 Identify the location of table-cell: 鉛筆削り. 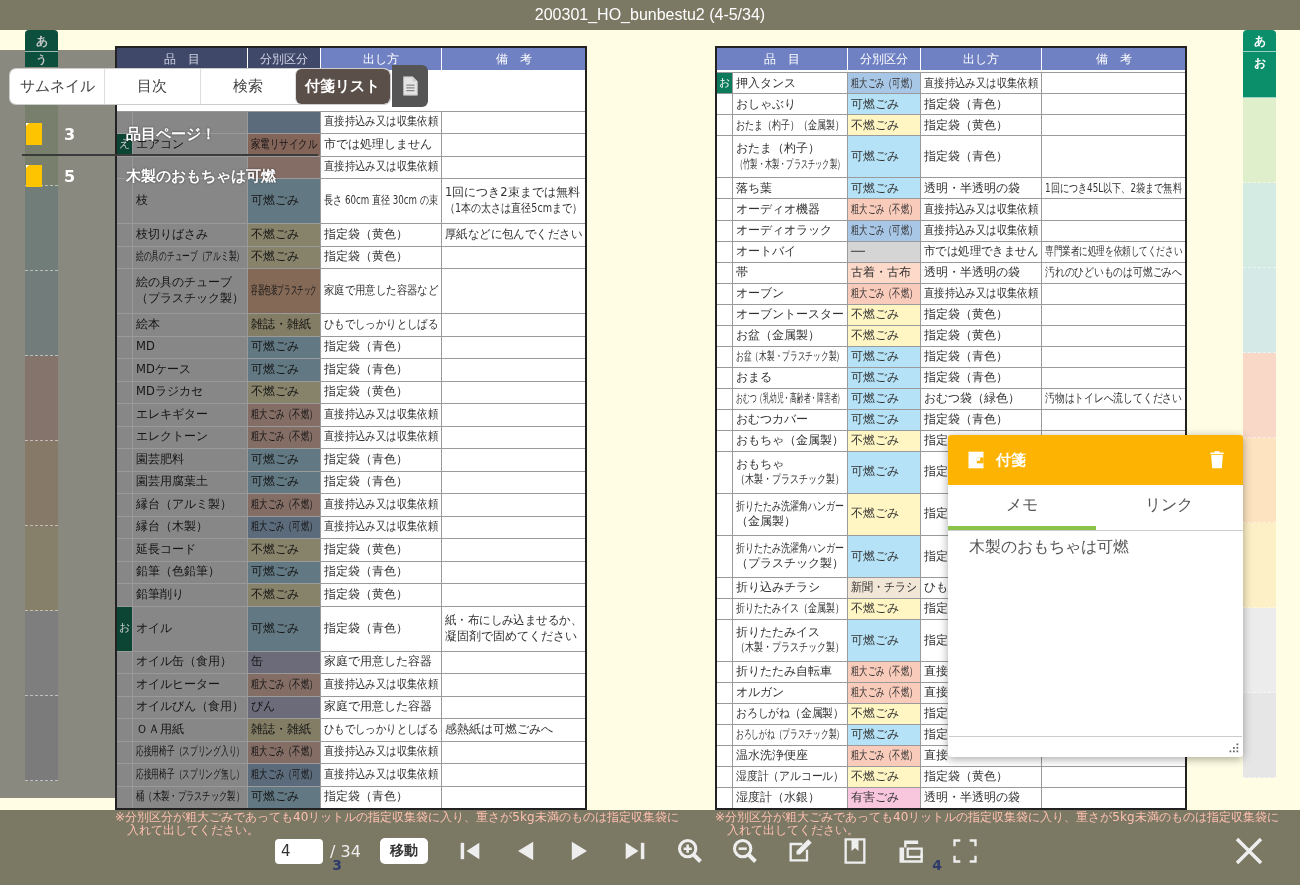
(189, 595).